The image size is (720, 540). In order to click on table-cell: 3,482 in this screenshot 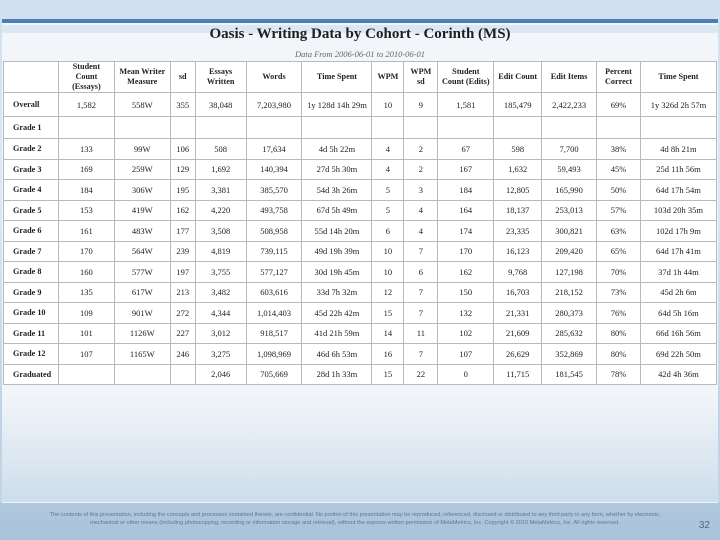, I will do `click(220, 292)`.